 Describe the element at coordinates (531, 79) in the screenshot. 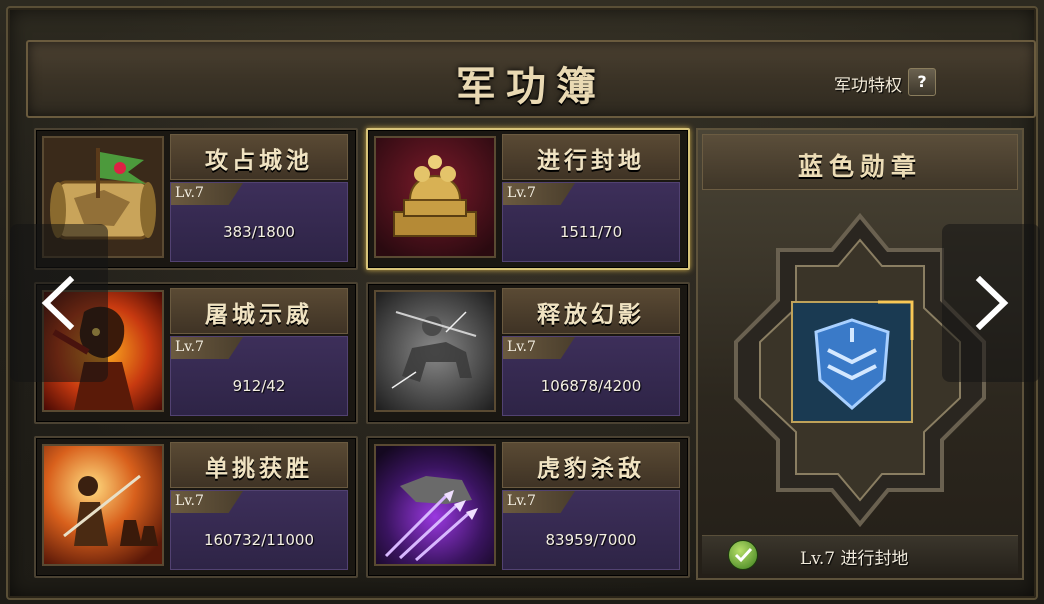

I see `header-bar: 军功簿 军功特权 ?` at that location.